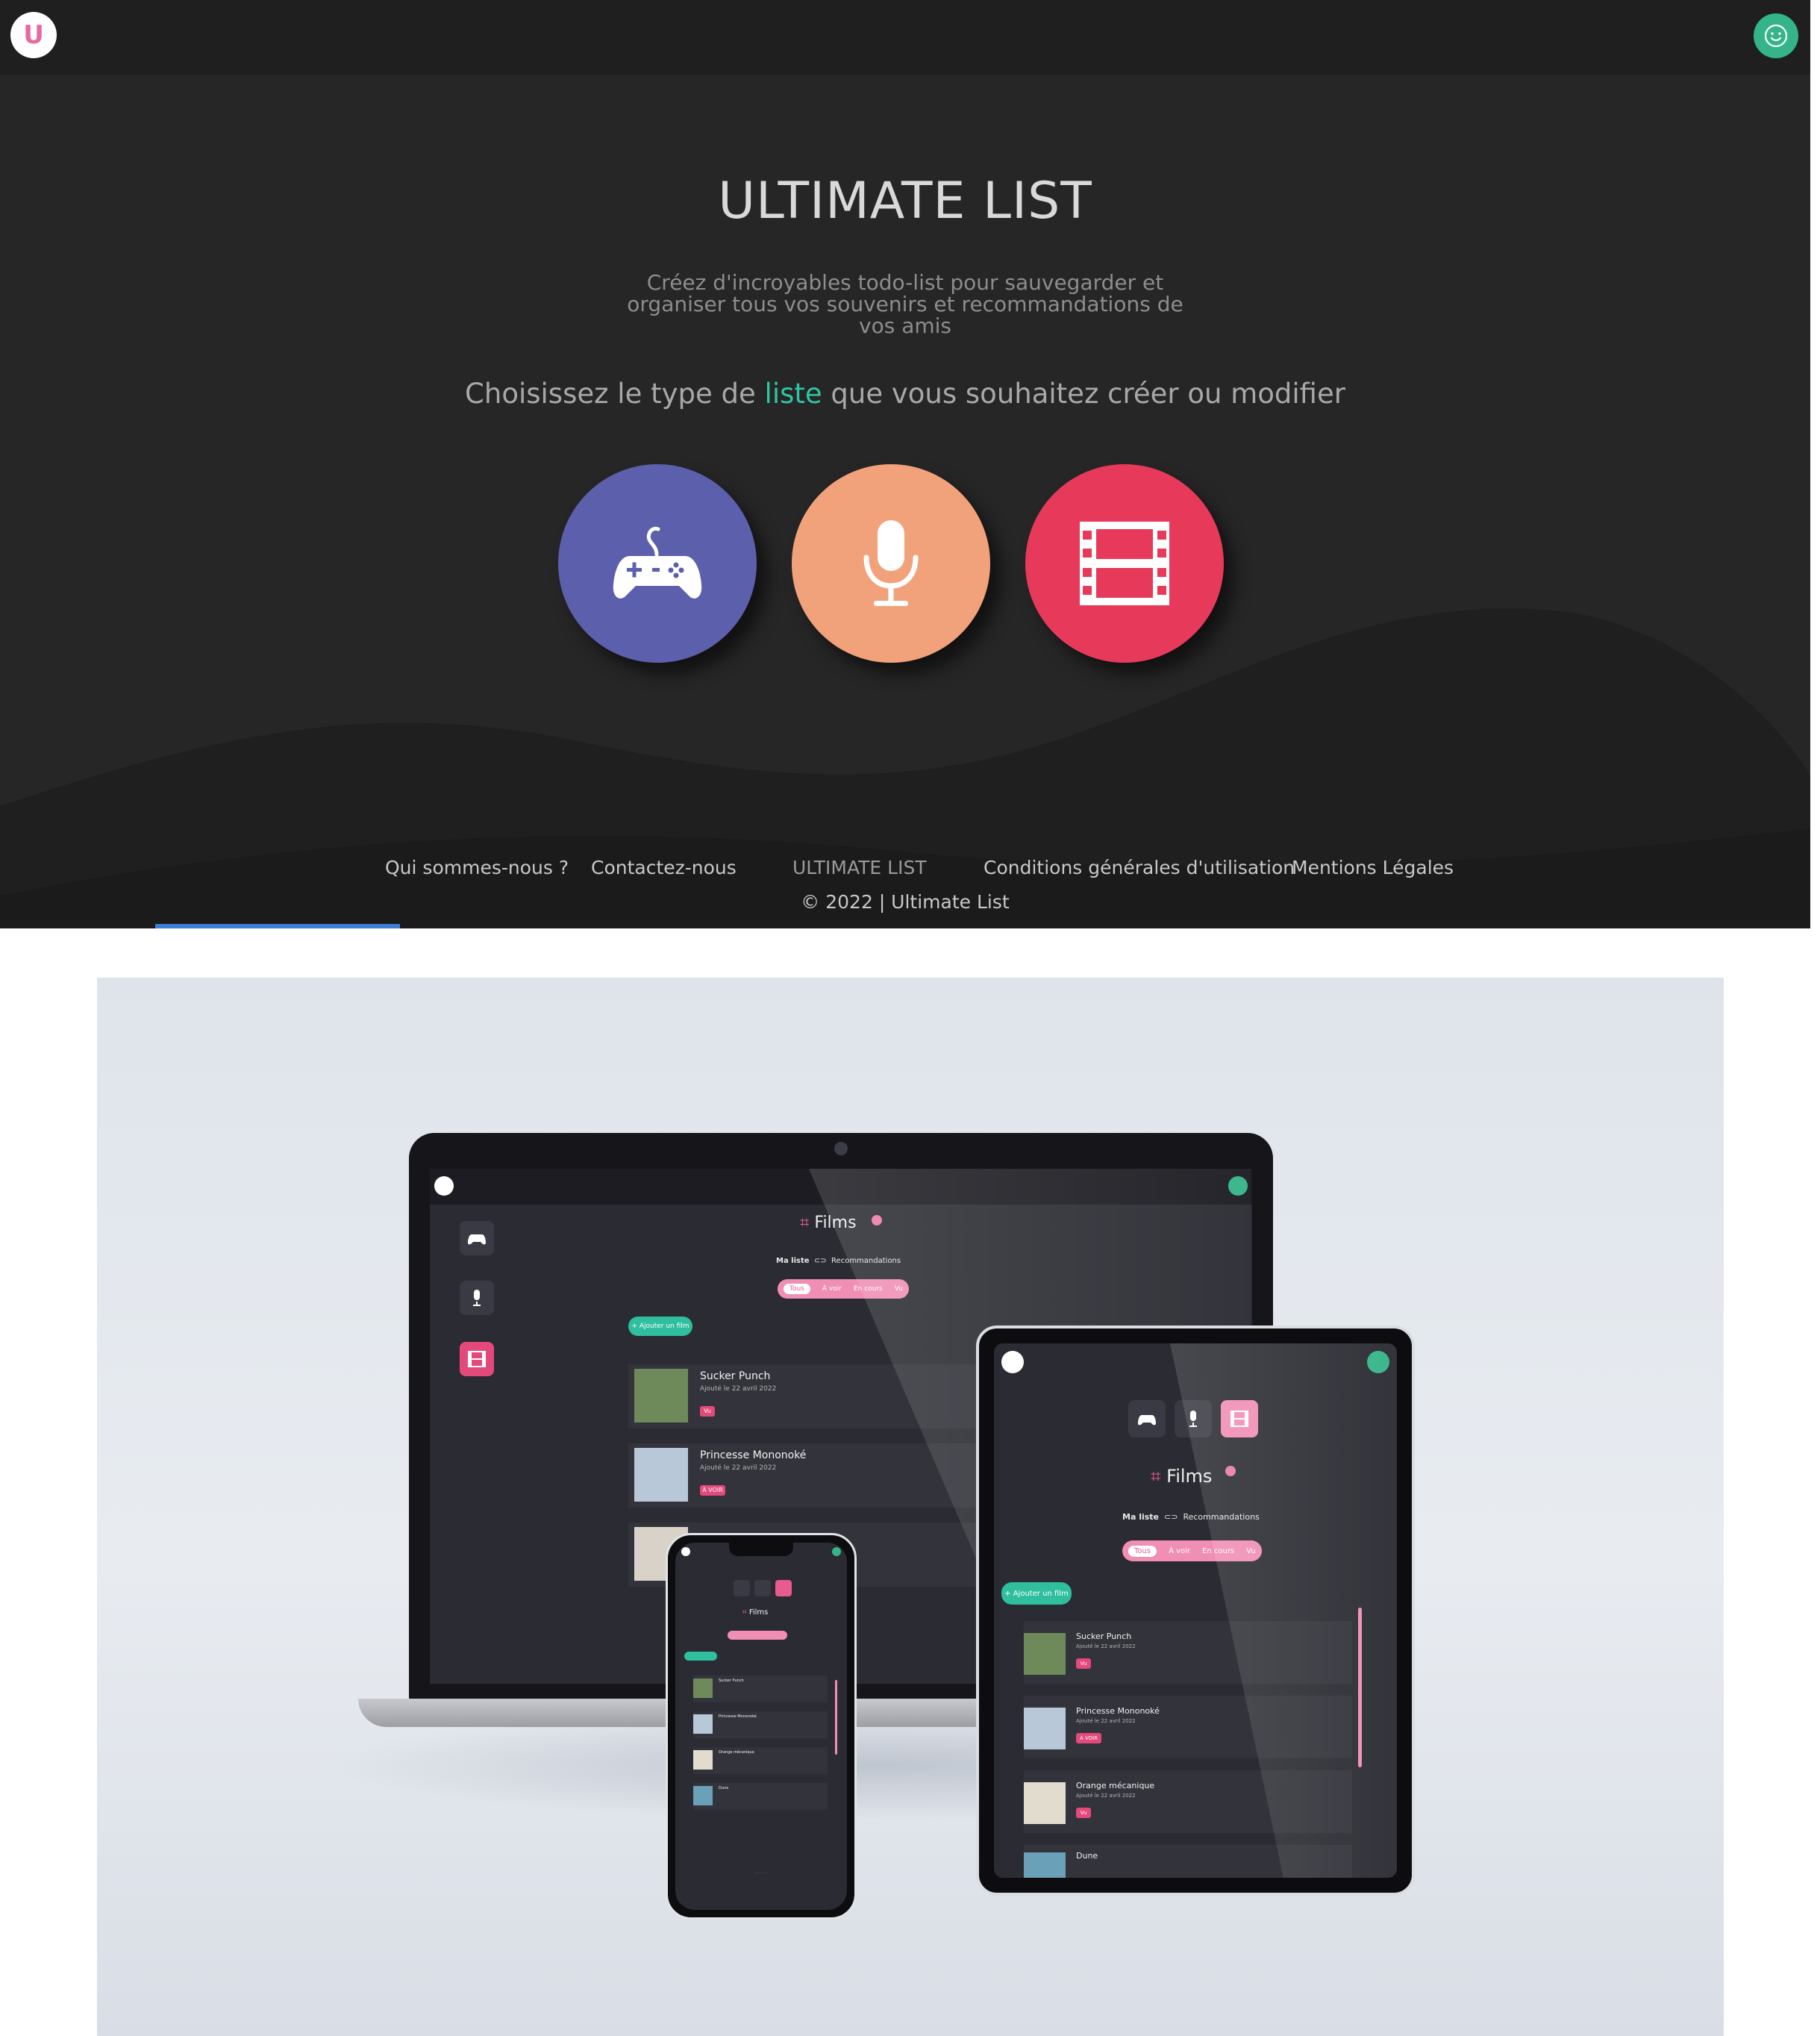 Image resolution: width=1820 pixels, height=2036 pixels. I want to click on page-title: ULTIMATE LIST, so click(905, 201).